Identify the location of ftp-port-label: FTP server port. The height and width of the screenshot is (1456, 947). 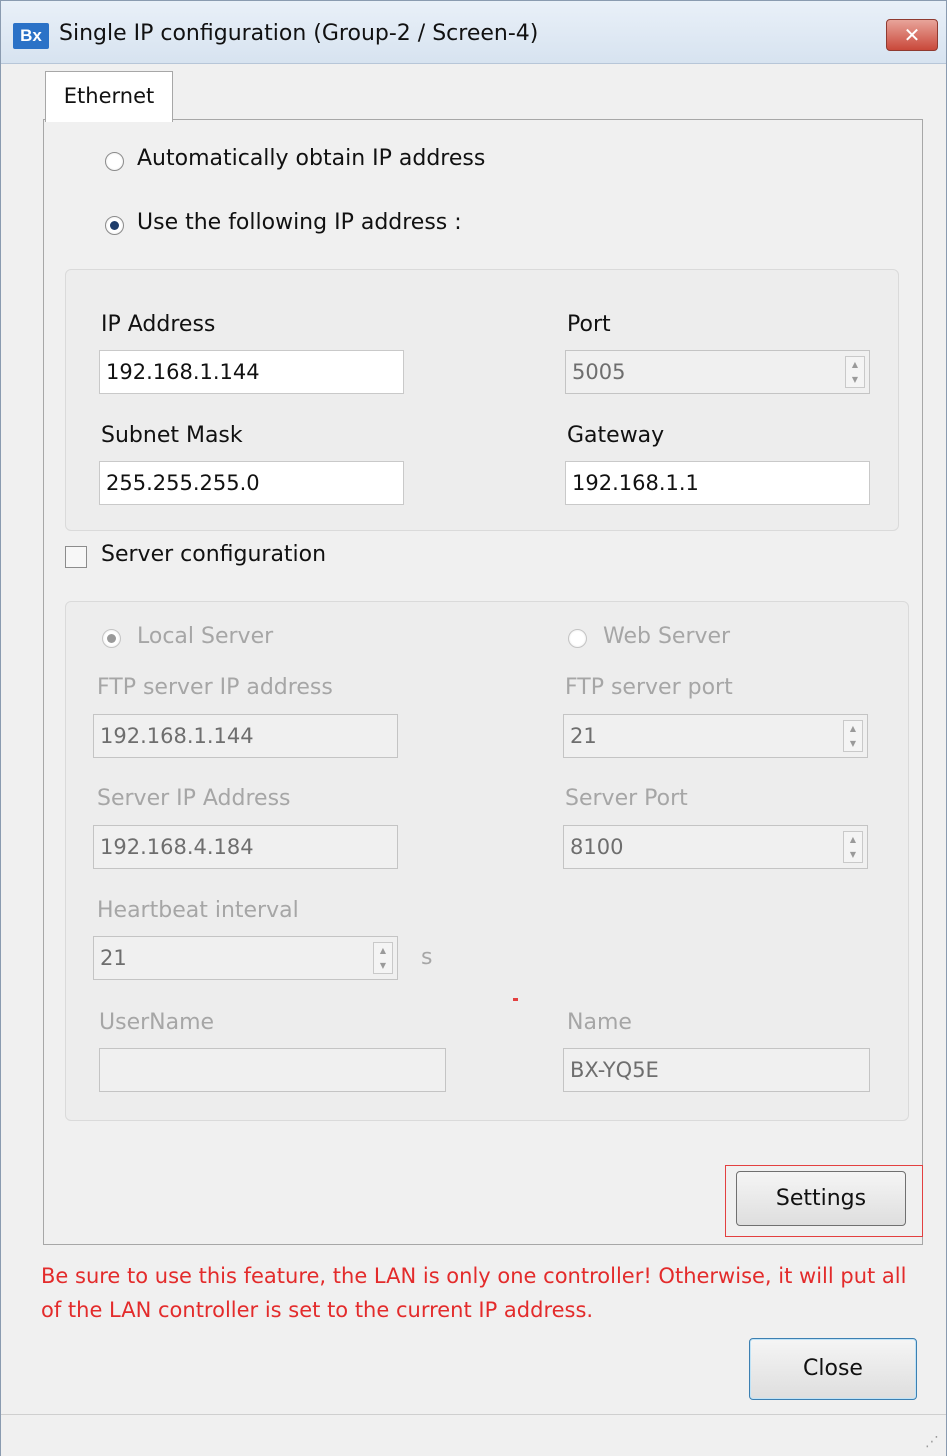
(649, 687).